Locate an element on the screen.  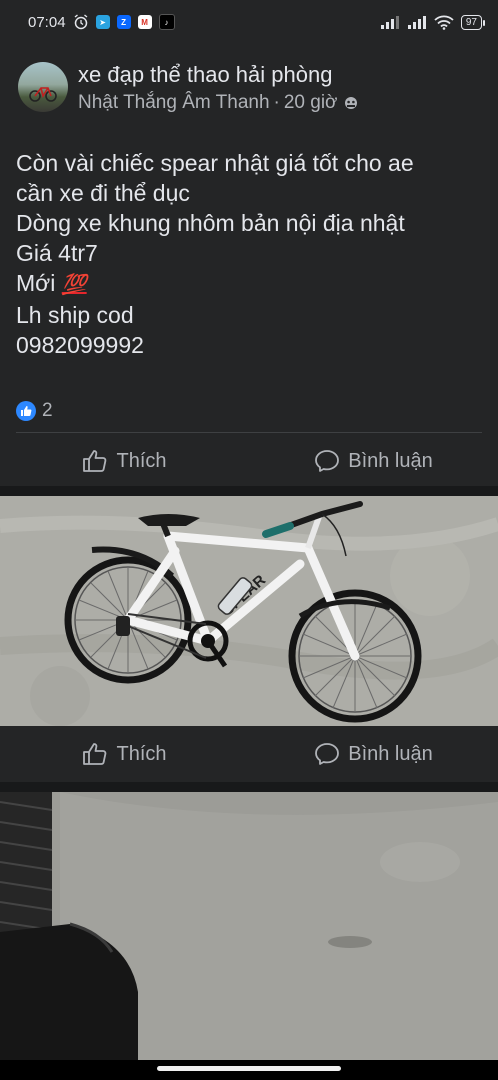
reaction-summary: 2 is located at coordinates (34, 411).